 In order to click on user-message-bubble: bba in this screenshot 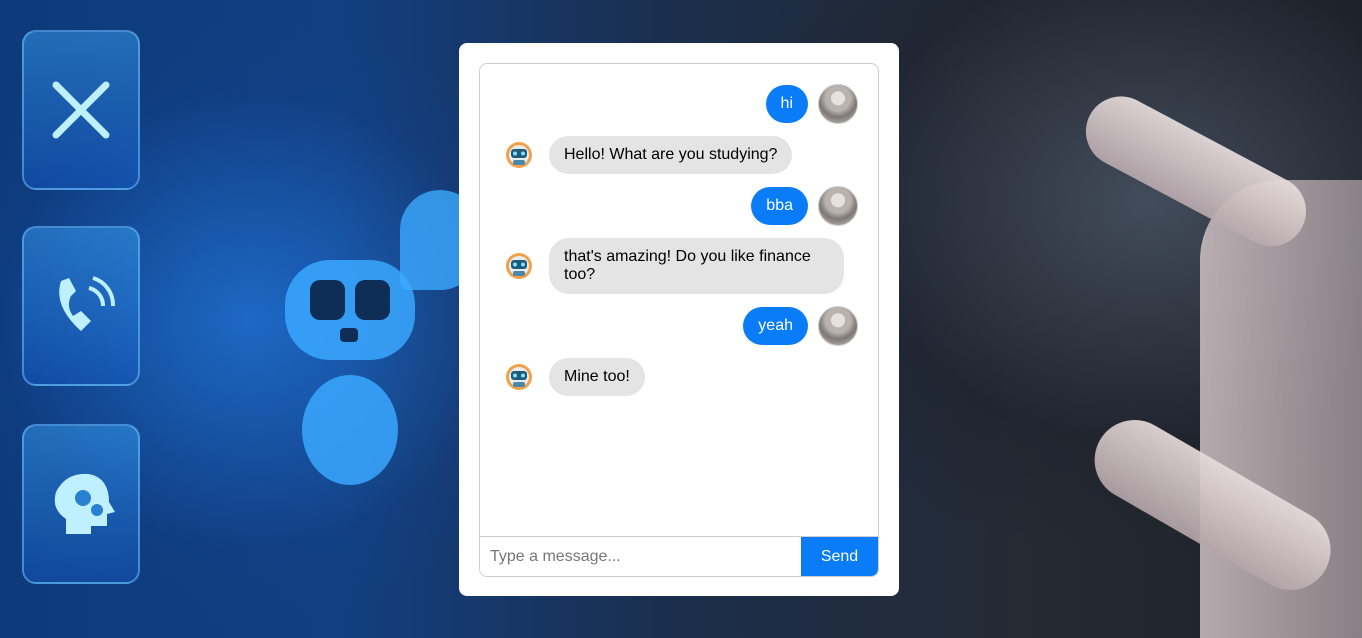, I will do `click(779, 206)`.